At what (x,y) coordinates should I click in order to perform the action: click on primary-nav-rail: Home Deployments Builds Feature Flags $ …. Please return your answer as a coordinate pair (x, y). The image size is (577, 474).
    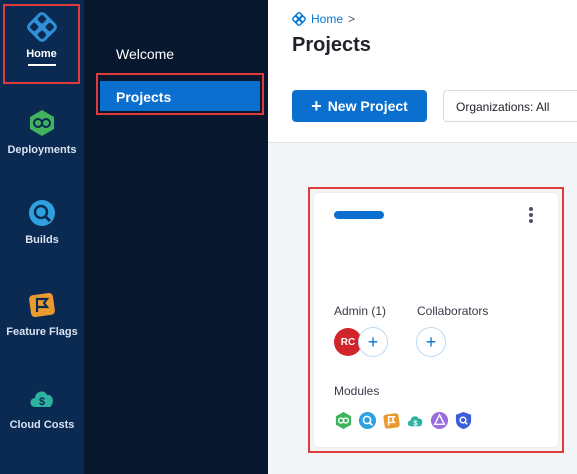
    Looking at the image, I should click on (42, 237).